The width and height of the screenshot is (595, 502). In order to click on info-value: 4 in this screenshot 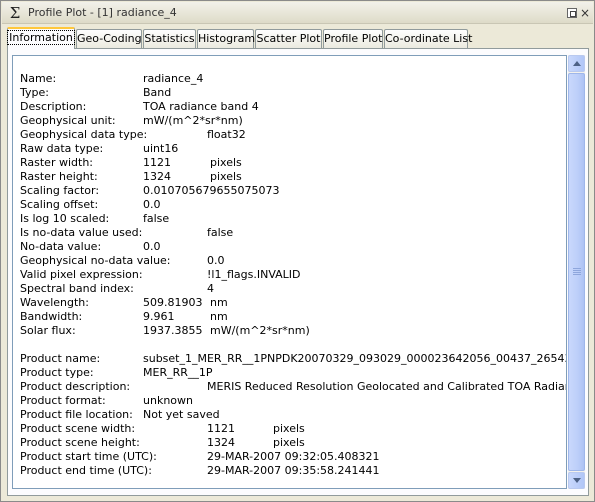, I will do `click(210, 288)`.